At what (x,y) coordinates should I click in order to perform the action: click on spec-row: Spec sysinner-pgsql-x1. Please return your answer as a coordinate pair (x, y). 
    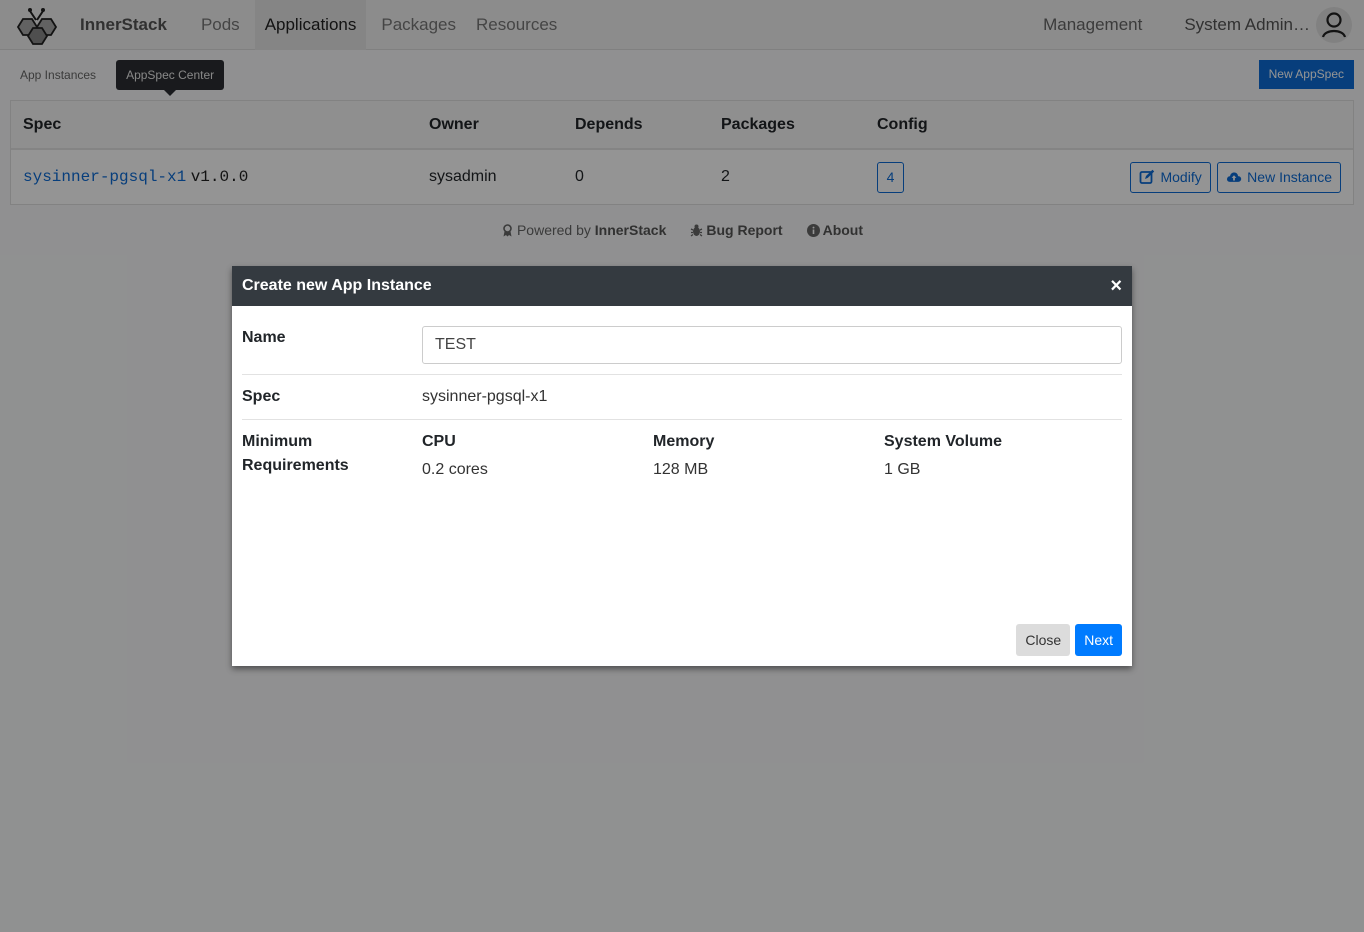
    Looking at the image, I should click on (682, 397).